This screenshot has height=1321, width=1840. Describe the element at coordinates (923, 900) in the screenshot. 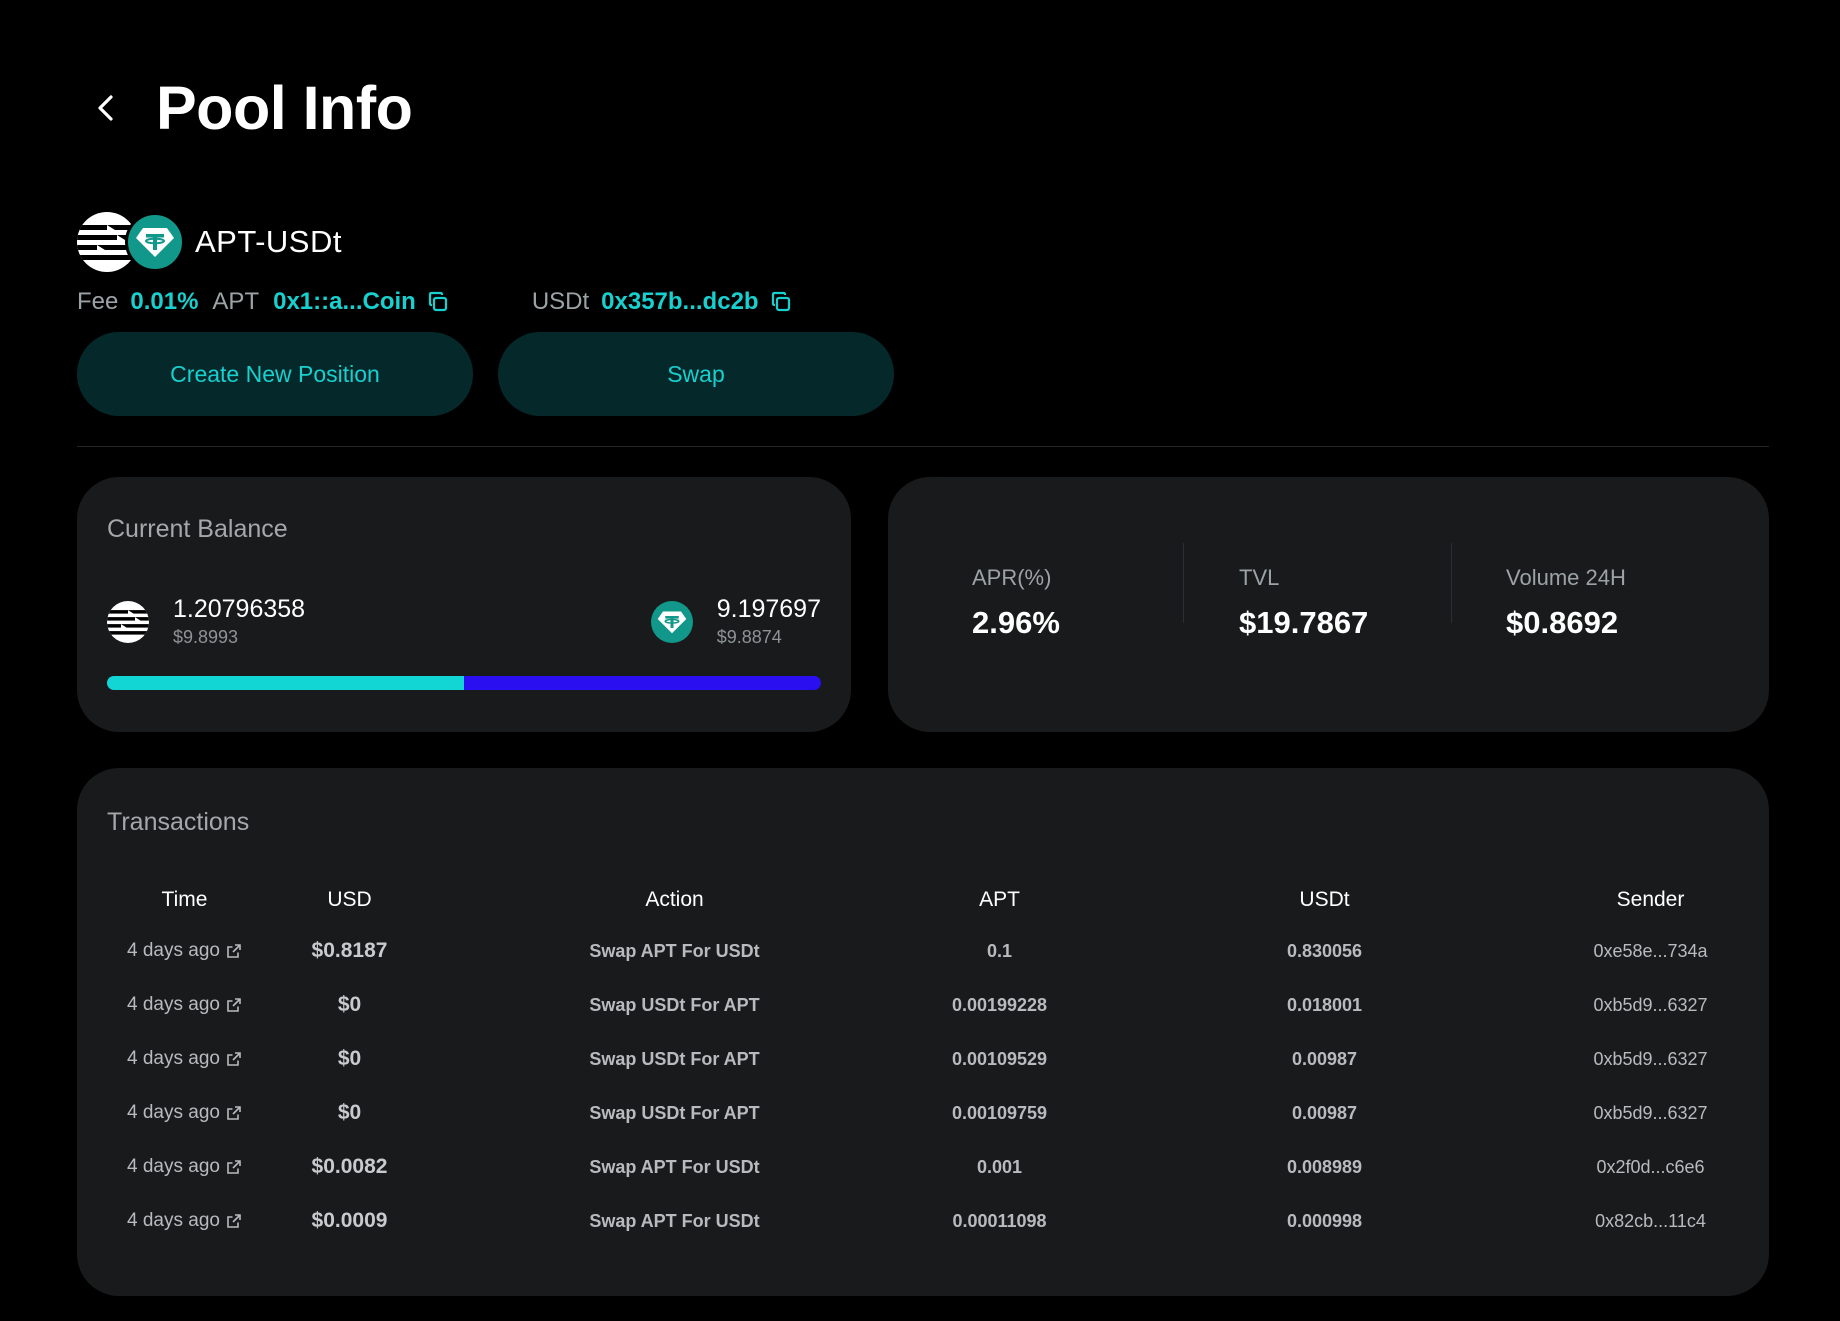

I see `table-header: Time USD Action APT USDt Sender` at that location.